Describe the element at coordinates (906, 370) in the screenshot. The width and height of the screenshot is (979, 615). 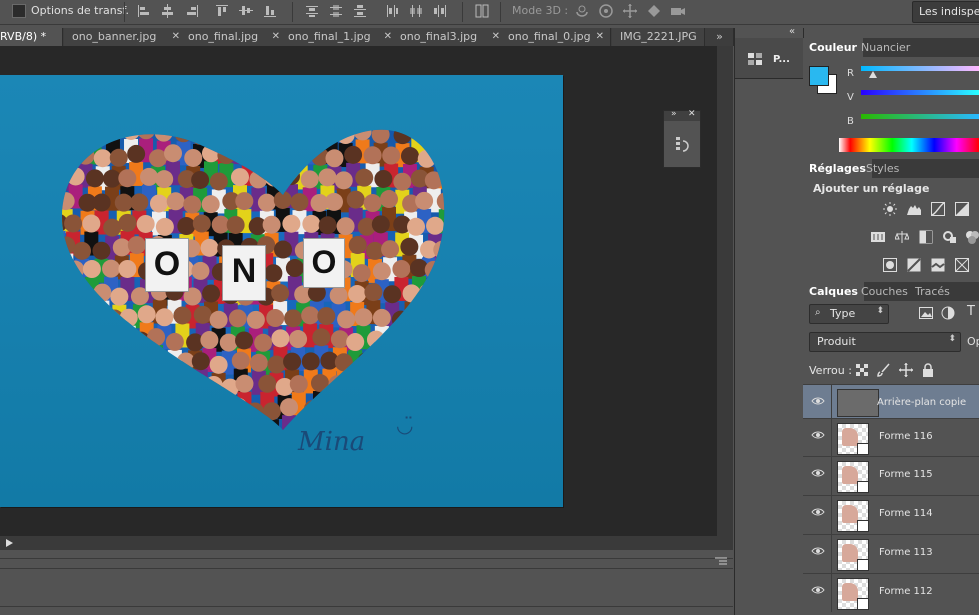
I see `lock-position-icon` at that location.